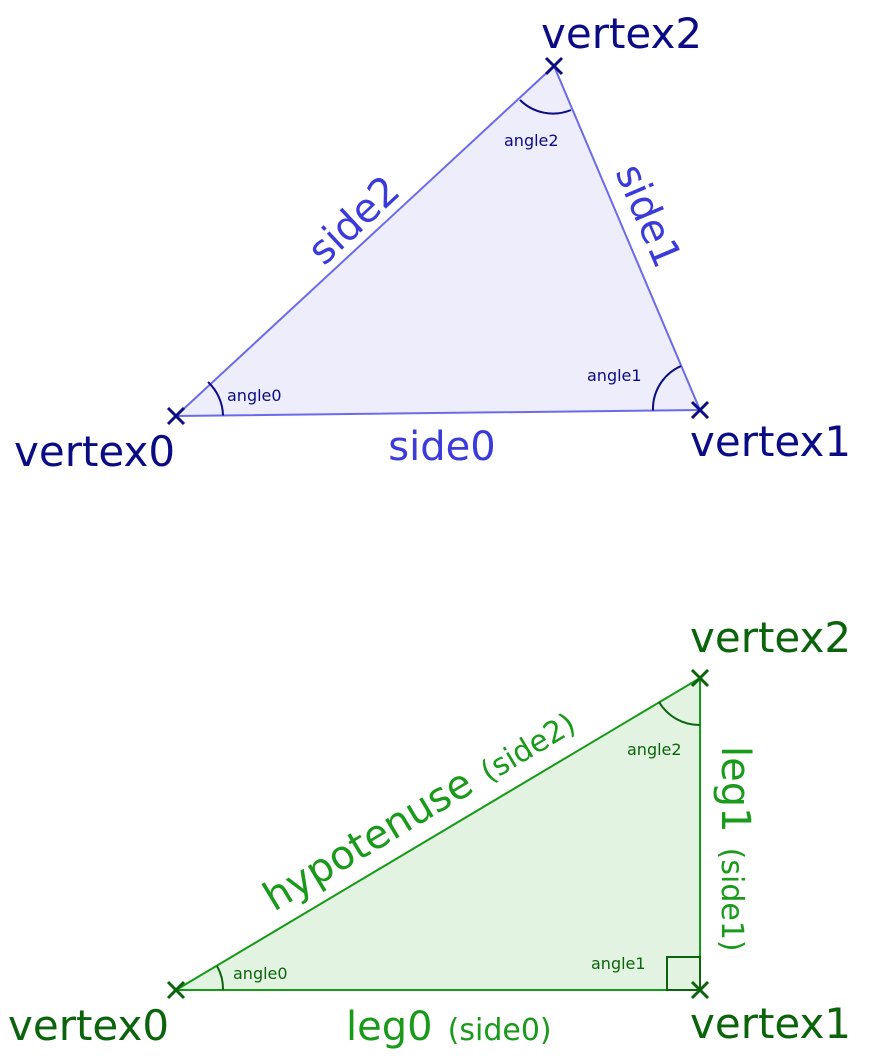 Image resolution: width=876 pixels, height=1062 pixels. What do you see at coordinates (654, 749) in the screenshot?
I see `right-angle2-label: angle2` at bounding box center [654, 749].